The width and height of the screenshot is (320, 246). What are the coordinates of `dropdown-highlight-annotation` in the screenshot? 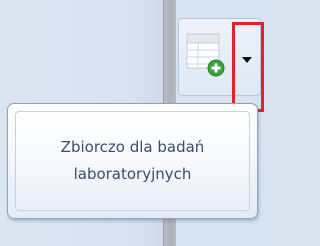 It's located at (248, 67).